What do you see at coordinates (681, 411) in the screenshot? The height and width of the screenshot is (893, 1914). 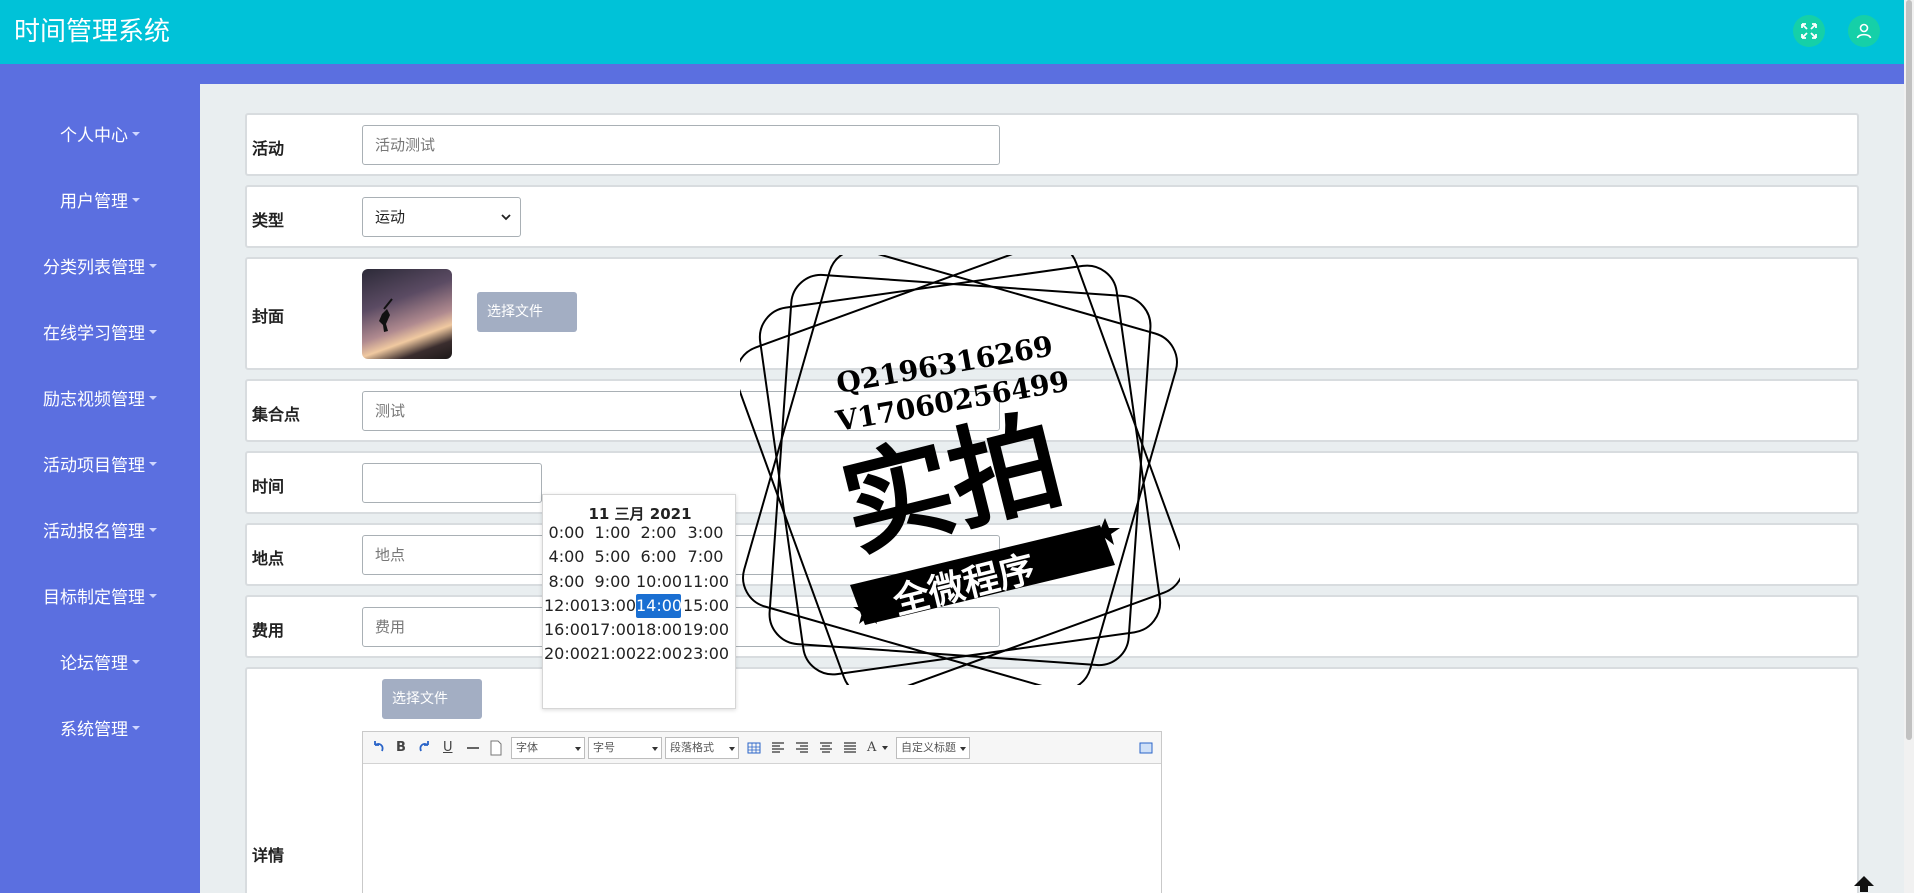 I see `meeting-point-input: 测试` at bounding box center [681, 411].